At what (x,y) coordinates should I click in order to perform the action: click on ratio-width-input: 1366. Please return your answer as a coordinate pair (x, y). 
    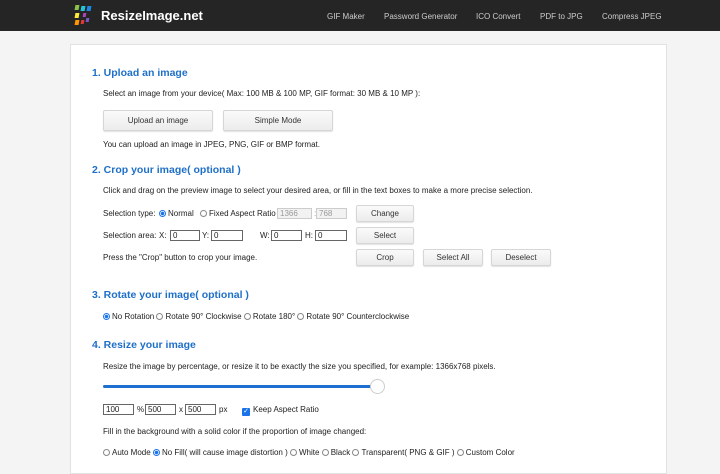
    Looking at the image, I should click on (294, 213).